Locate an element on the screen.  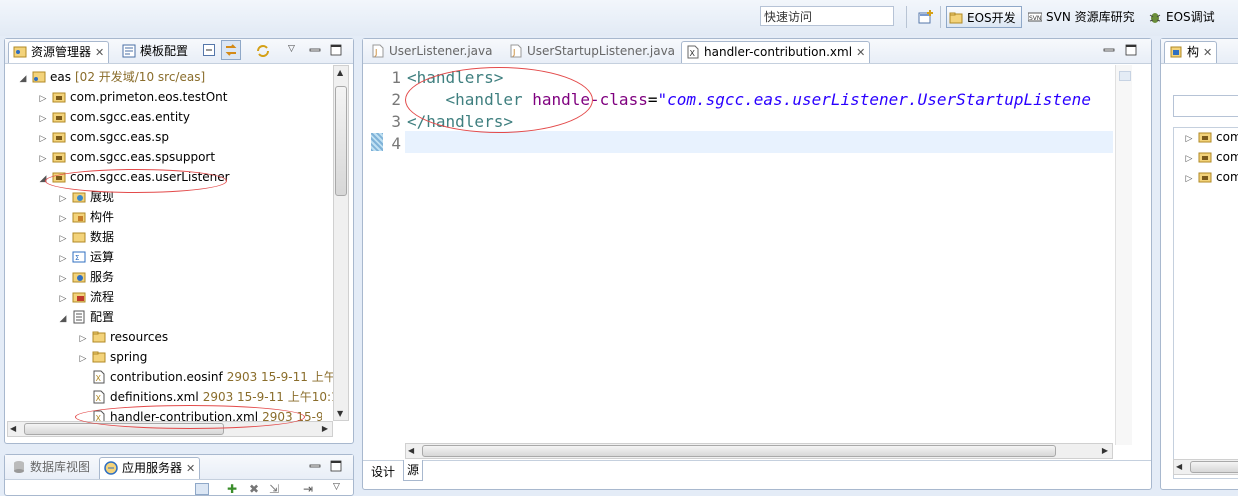
tree-item: Xdefinitions.xml 2903 15-9-11 上午10:1 is located at coordinates (207, 397).